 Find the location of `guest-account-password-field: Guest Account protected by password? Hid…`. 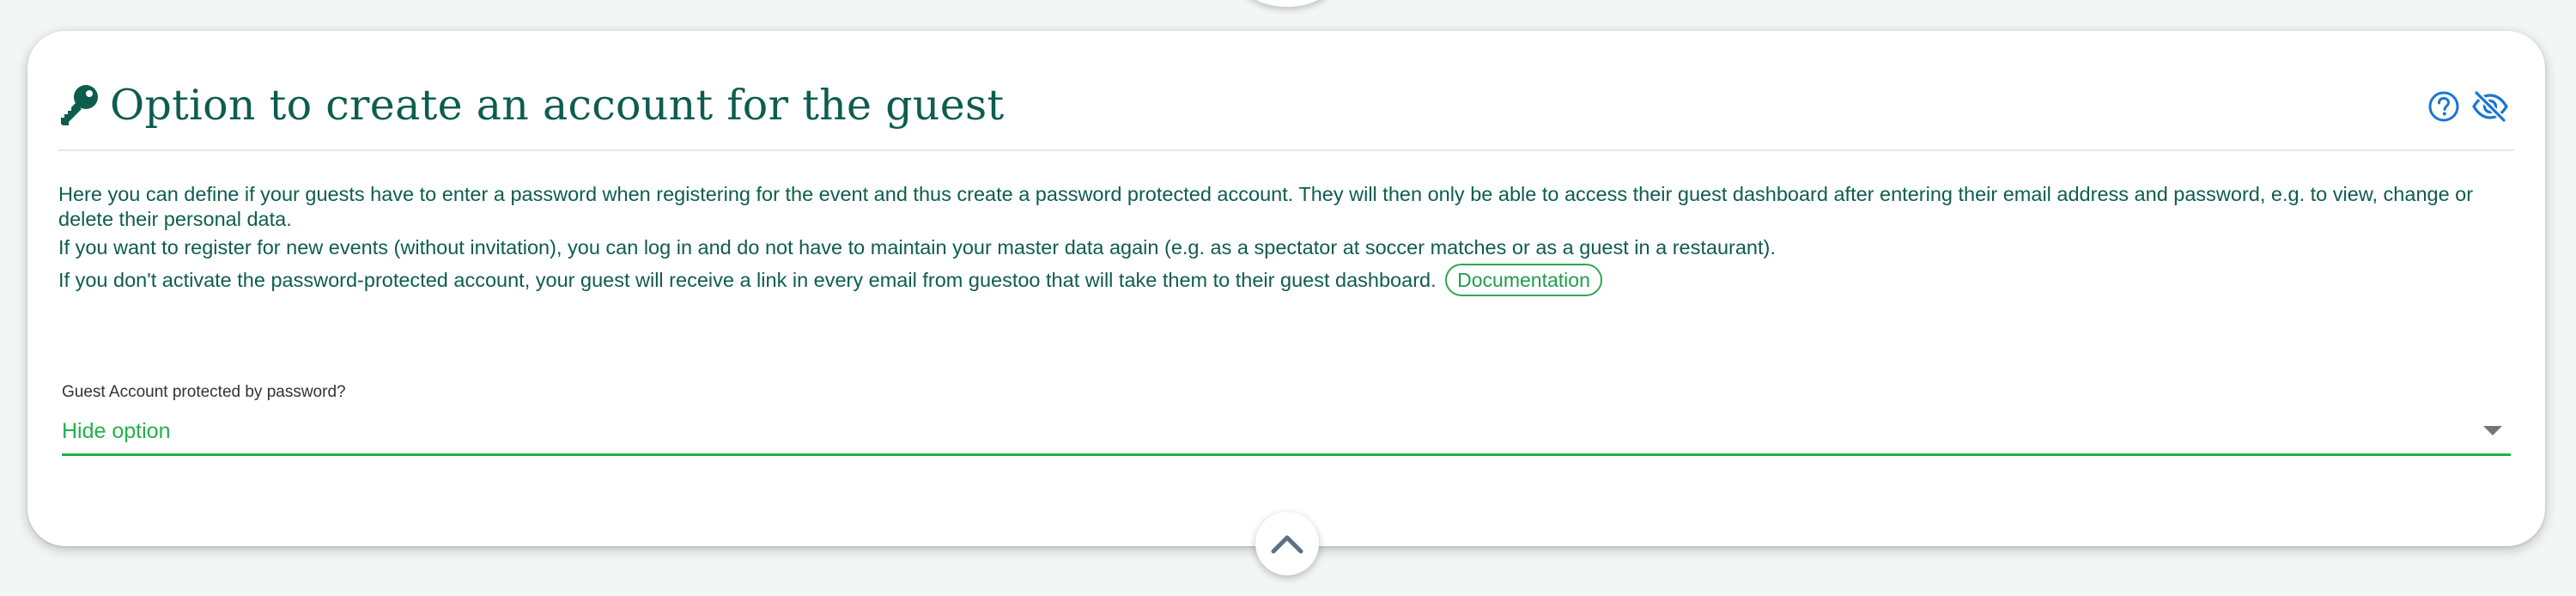

guest-account-password-field: Guest Account protected by password? Hid… is located at coordinates (1287, 418).